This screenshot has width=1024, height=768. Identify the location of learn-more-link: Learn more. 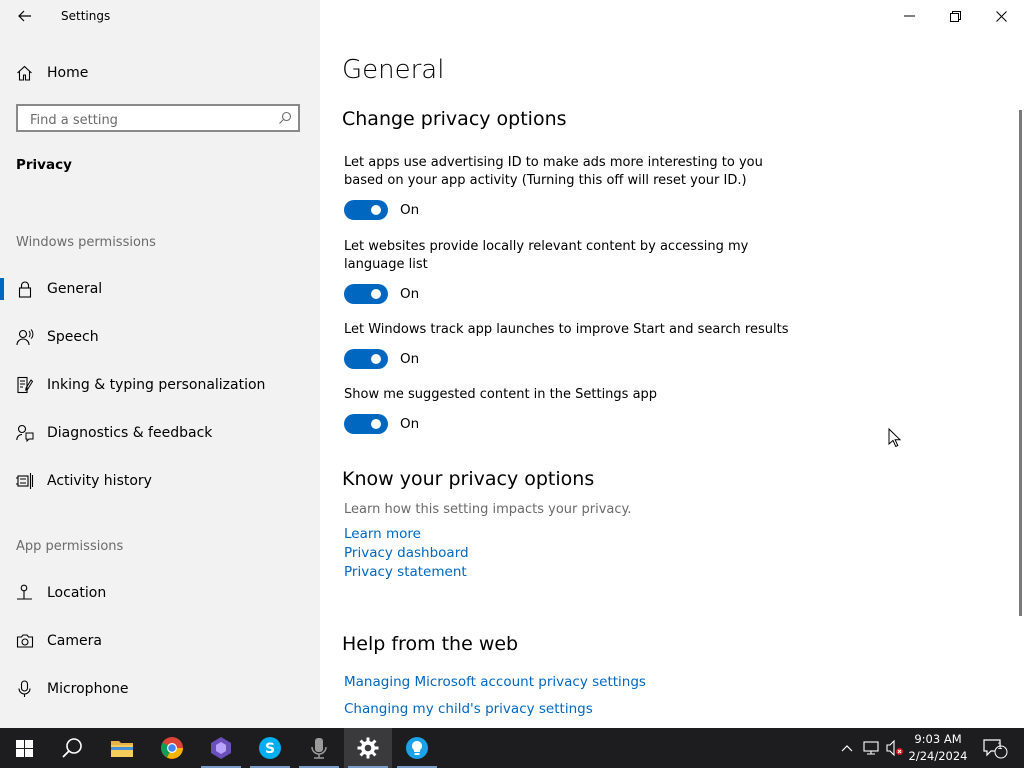
(382, 534).